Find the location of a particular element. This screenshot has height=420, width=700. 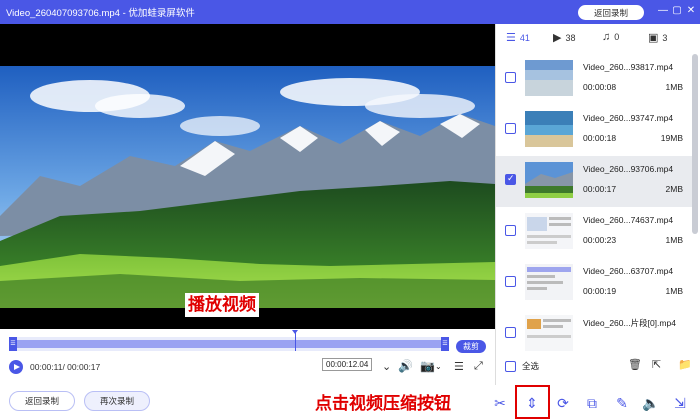

merge-icon: ⧉ is located at coordinates (592, 403).